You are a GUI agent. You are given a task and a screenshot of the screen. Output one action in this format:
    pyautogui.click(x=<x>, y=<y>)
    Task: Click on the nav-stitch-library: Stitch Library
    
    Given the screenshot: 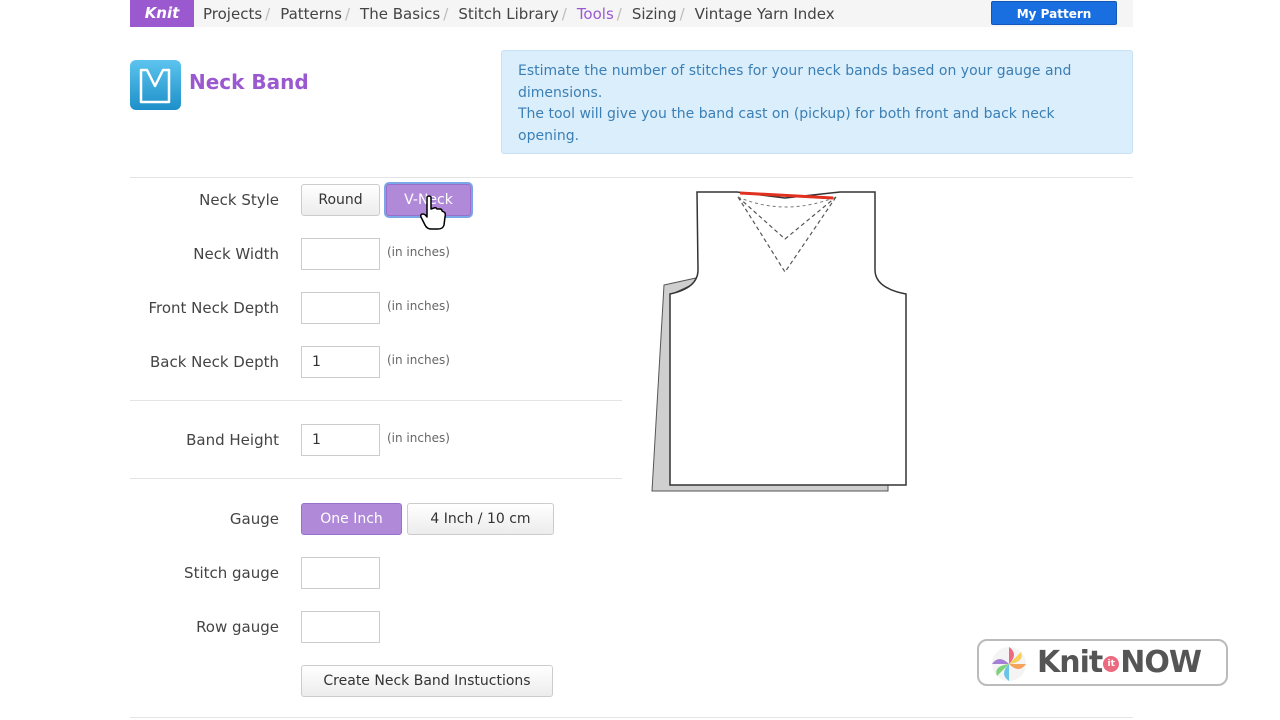 What is the action you would take?
    pyautogui.click(x=508, y=14)
    